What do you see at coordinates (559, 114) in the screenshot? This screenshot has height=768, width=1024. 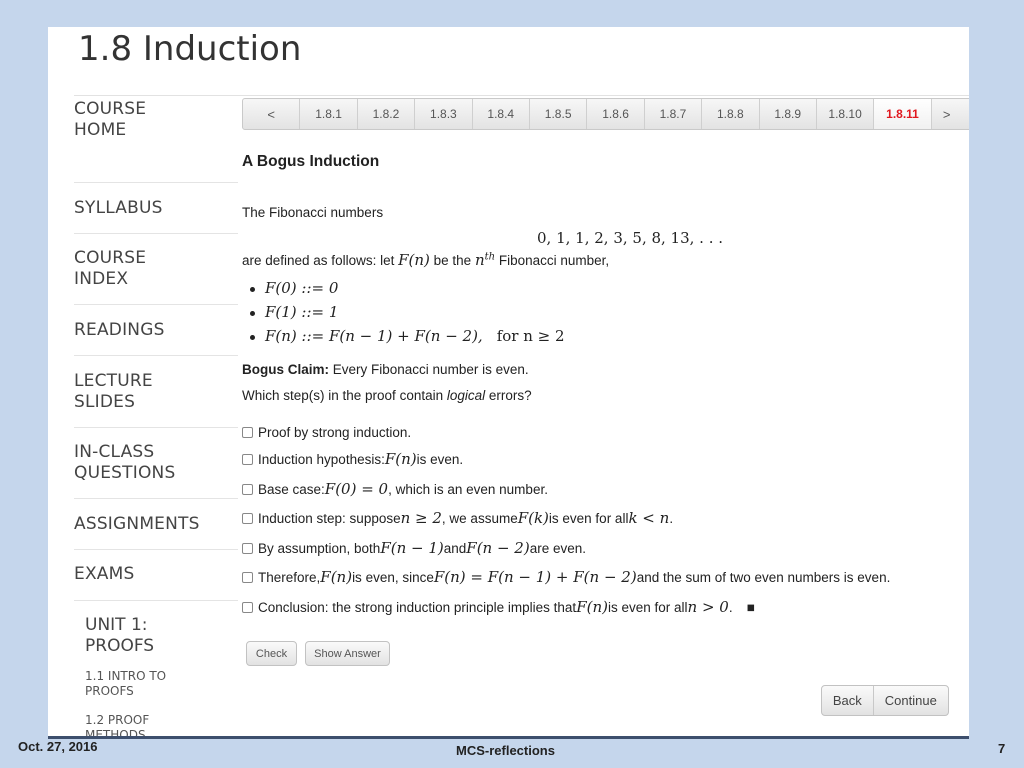 I see `seq-tab: 1.8.5` at bounding box center [559, 114].